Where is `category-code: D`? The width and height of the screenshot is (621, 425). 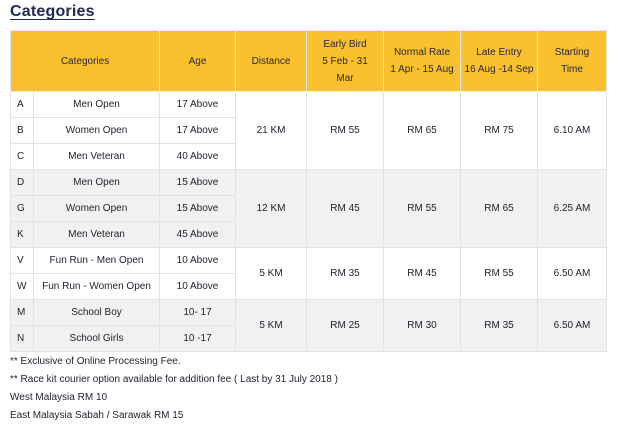
category-code: D is located at coordinates (22, 182).